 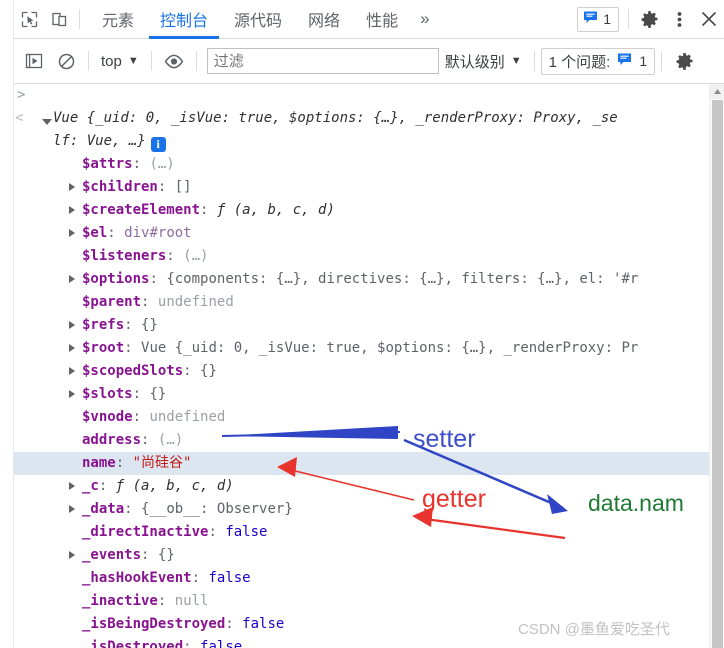 What do you see at coordinates (137, 578) in the screenshot?
I see `property-key: _hasHookEvent` at bounding box center [137, 578].